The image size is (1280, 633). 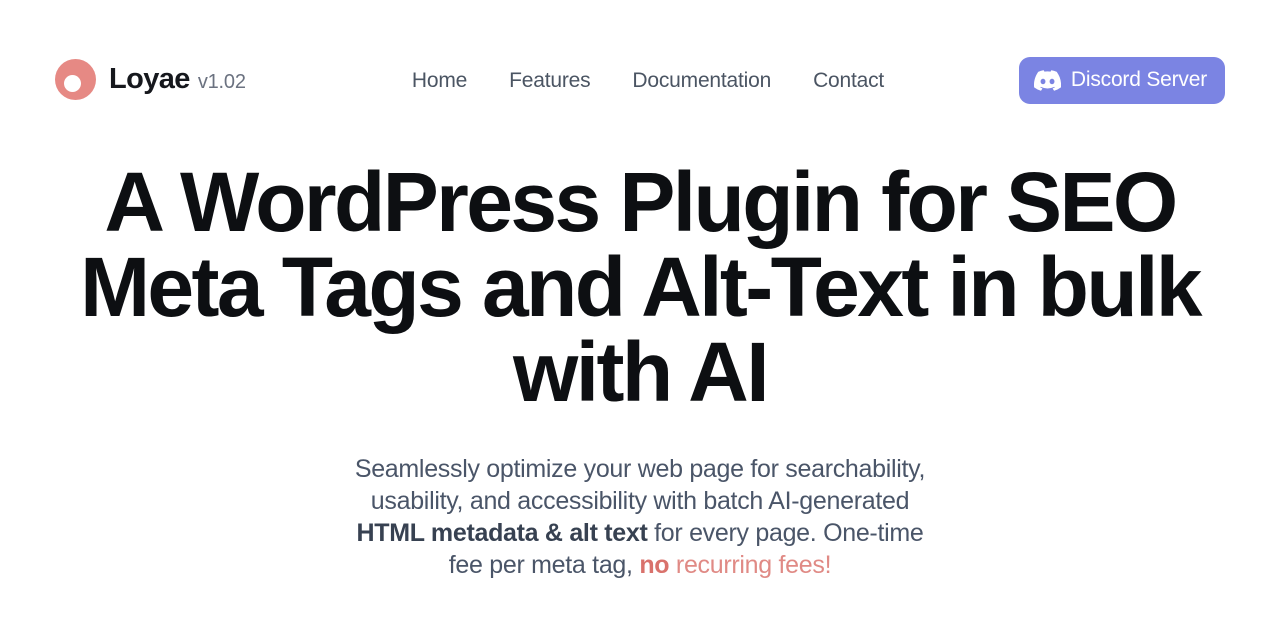 What do you see at coordinates (221, 81) in the screenshot?
I see `brand-version: v1.02` at bounding box center [221, 81].